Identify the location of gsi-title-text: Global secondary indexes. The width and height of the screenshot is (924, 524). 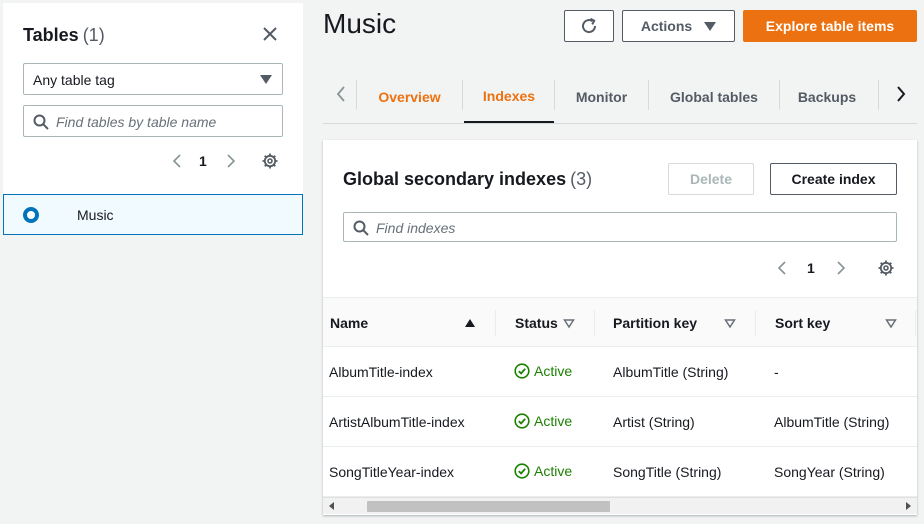
(455, 179).